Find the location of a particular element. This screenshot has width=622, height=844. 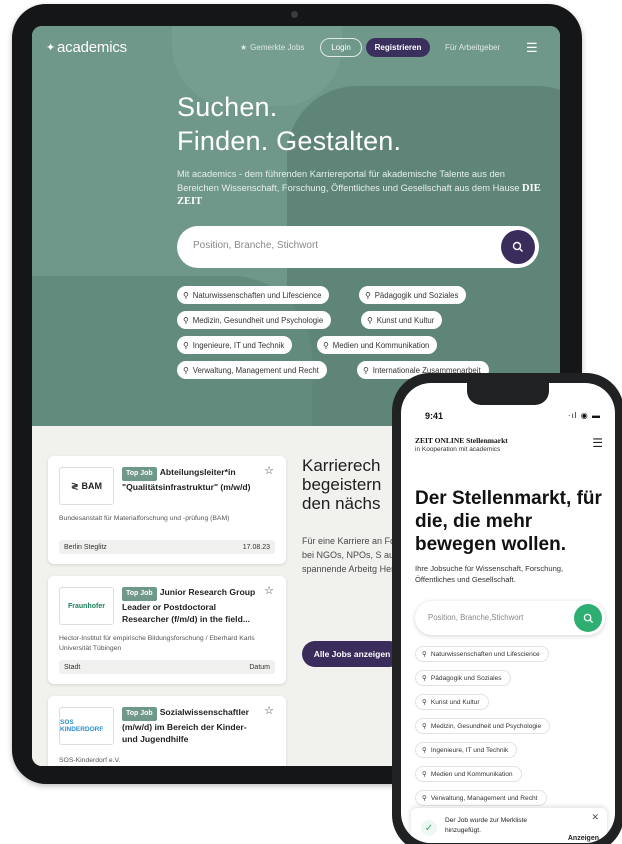

search-bar: Position, Branche, Stichwort is located at coordinates (358, 247).